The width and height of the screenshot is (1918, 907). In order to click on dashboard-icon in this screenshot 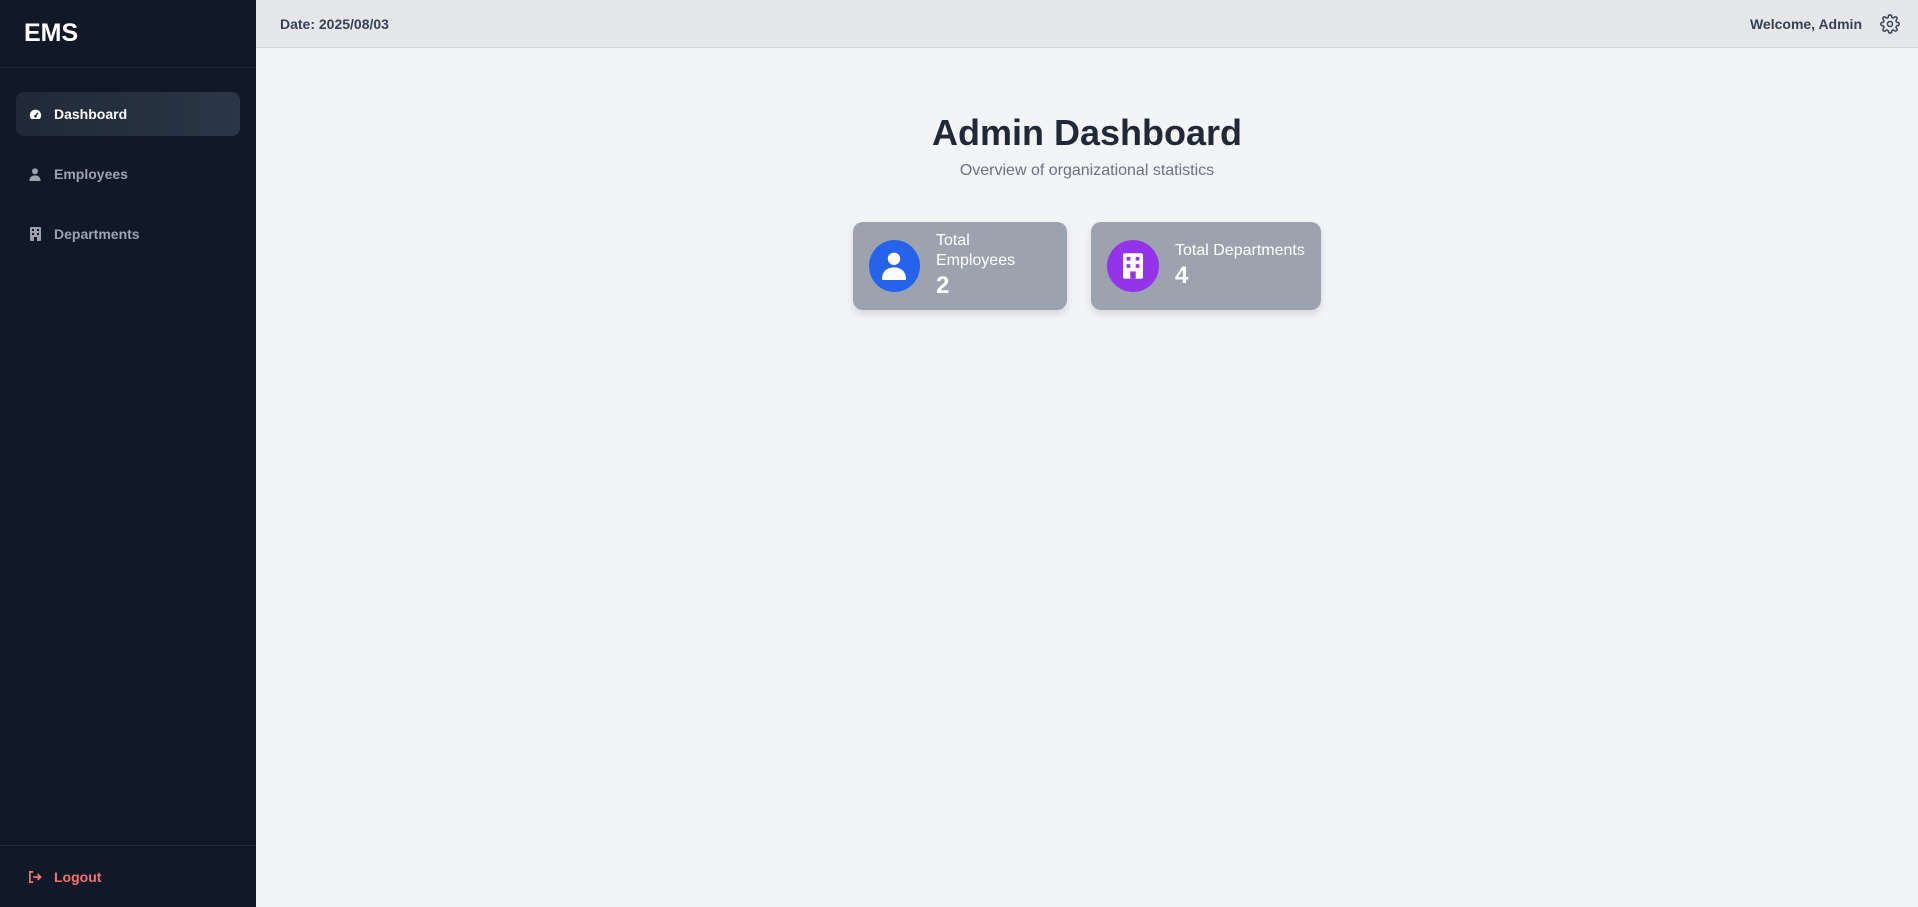, I will do `click(35, 114)`.